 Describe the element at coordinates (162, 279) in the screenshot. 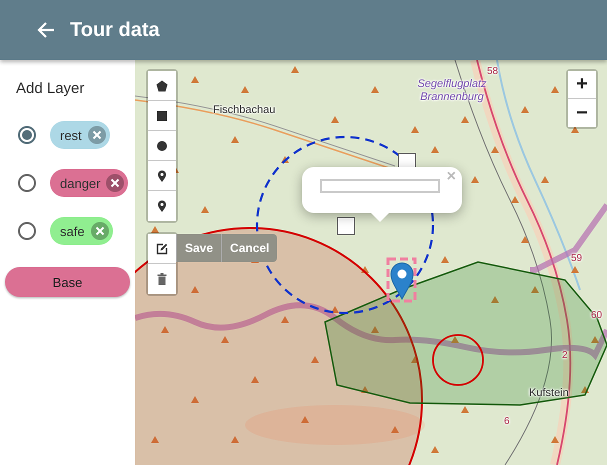

I see `trash-icon` at that location.